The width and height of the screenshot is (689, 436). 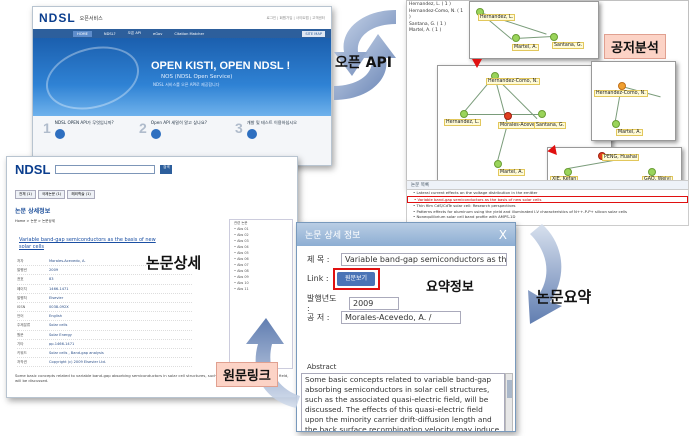 What do you see at coordinates (51, 194) in the screenshot?
I see `tab-intl: 국제논문 (1)` at bounding box center [51, 194].